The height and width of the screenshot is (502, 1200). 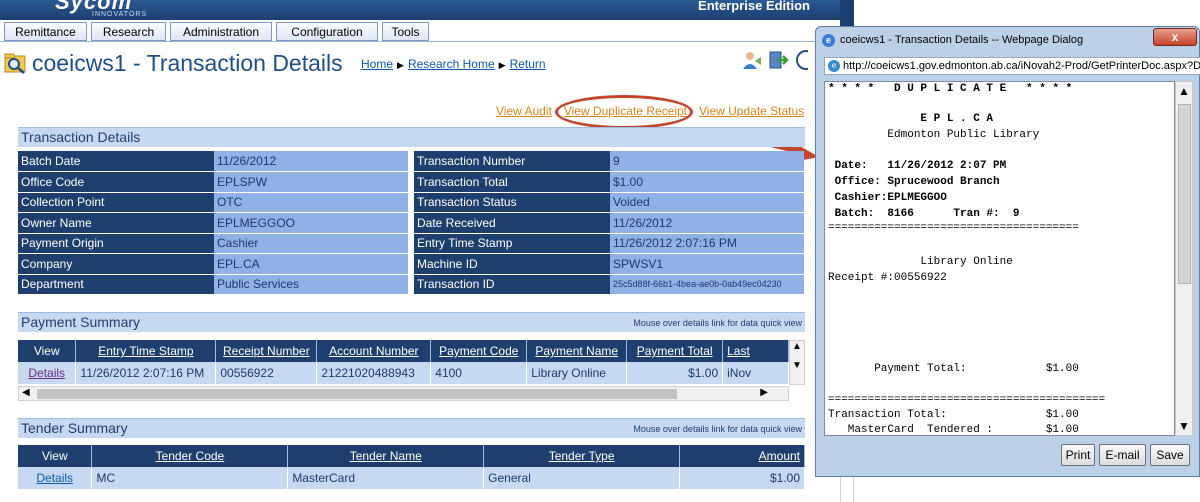 What do you see at coordinates (311, 202) in the screenshot?
I see `detail-value: OTC` at bounding box center [311, 202].